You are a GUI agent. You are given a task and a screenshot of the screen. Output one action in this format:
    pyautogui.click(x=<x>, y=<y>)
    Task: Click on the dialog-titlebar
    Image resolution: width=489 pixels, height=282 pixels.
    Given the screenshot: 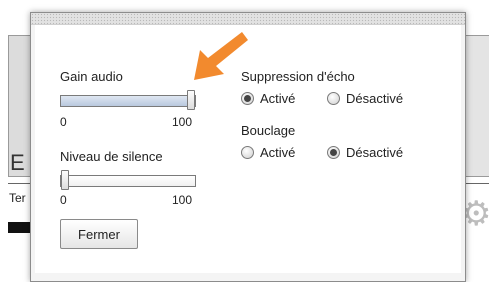 What is the action you would take?
    pyautogui.click(x=248, y=19)
    